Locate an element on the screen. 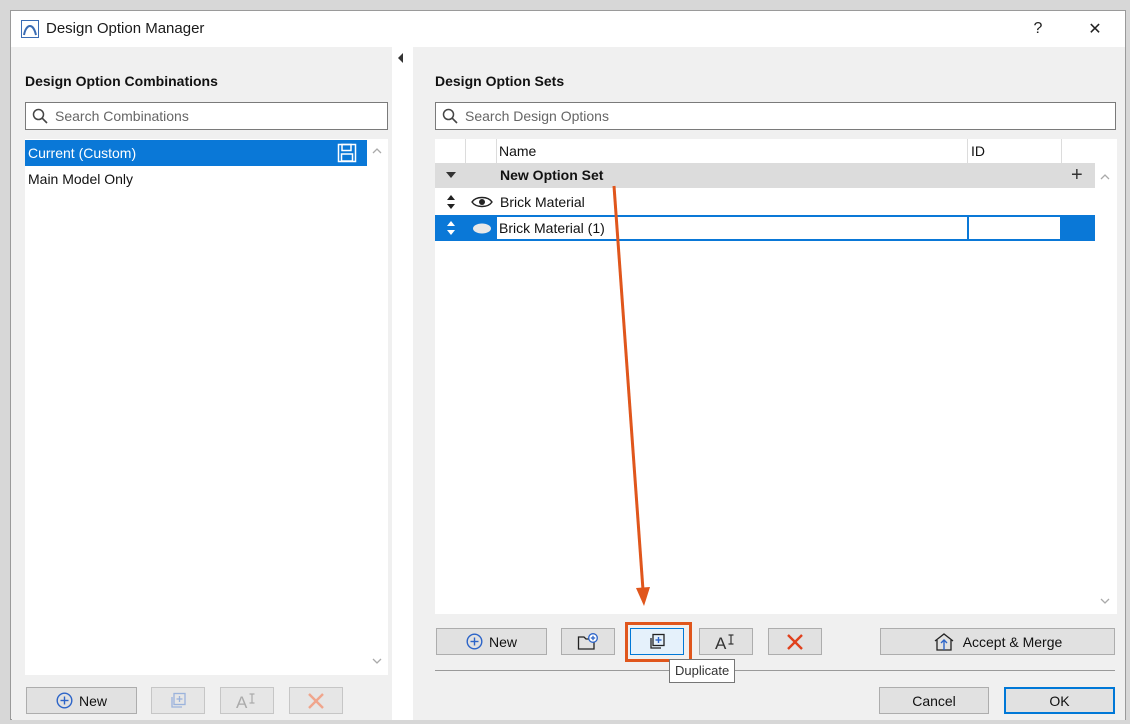  table-row: Brick Material is located at coordinates (765, 202).